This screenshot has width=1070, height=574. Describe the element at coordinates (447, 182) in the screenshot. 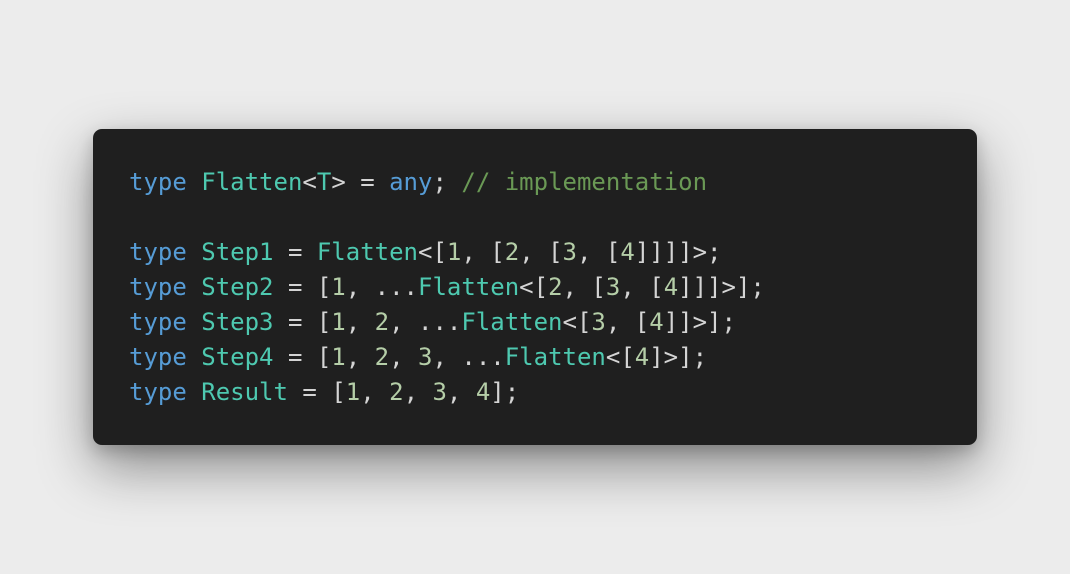

I see `code-token-punctuation: ;` at that location.